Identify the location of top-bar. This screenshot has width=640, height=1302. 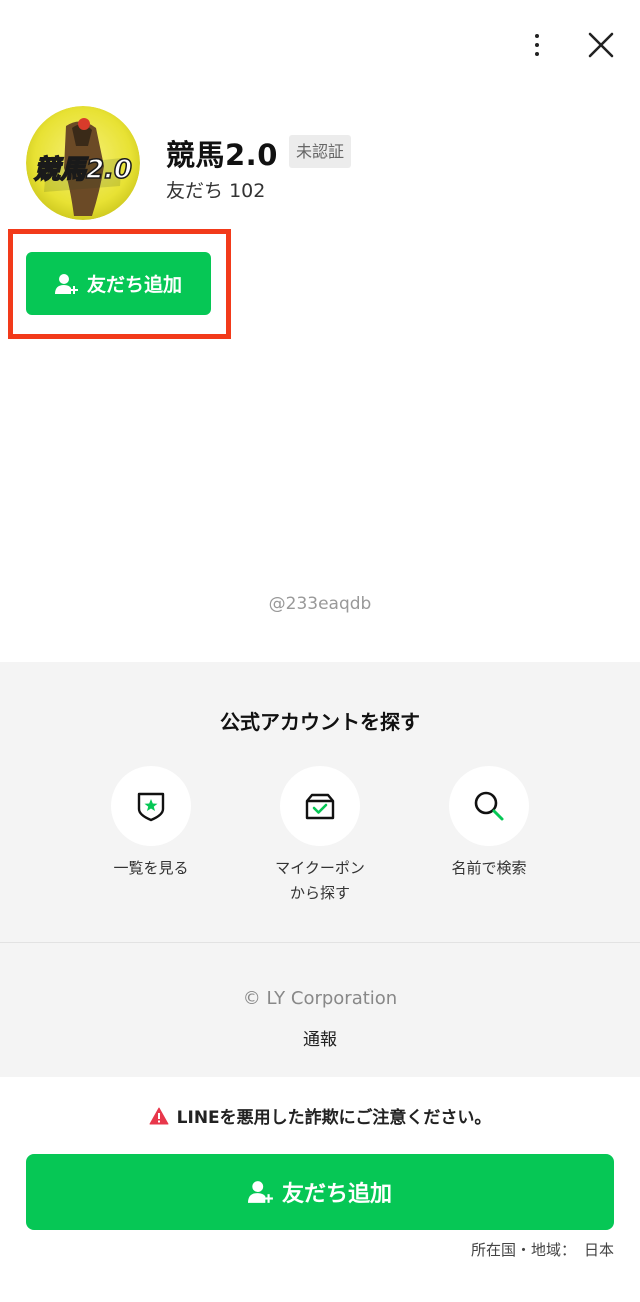
(320, 45).